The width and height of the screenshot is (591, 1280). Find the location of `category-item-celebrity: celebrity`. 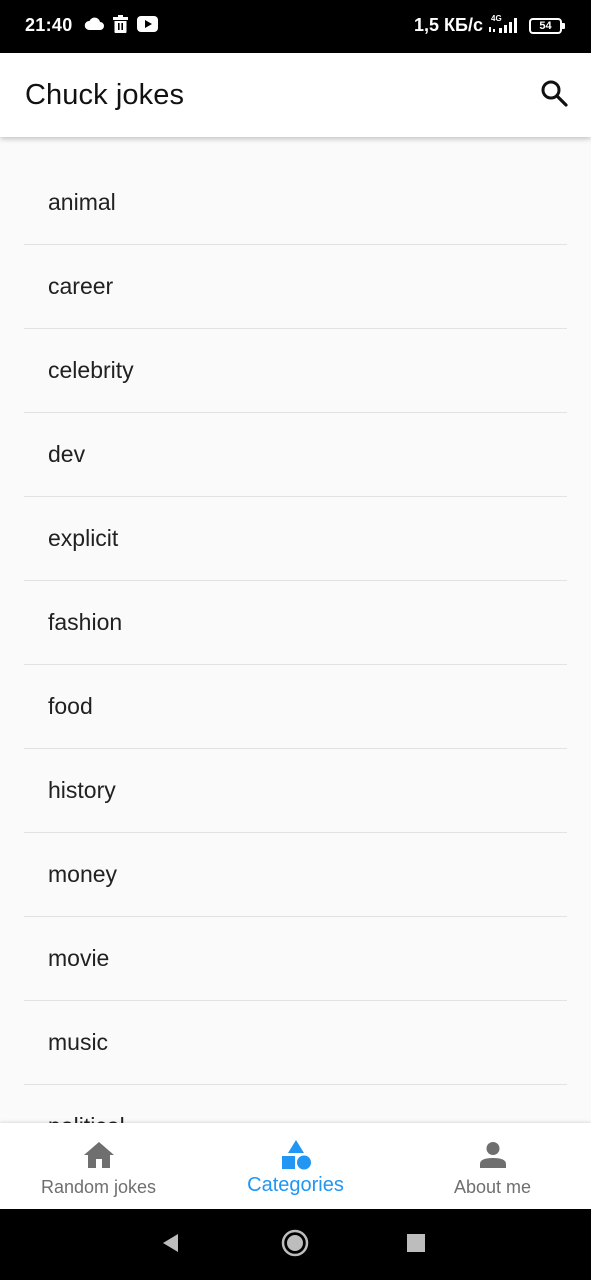

category-item-celebrity: celebrity is located at coordinates (295, 371).